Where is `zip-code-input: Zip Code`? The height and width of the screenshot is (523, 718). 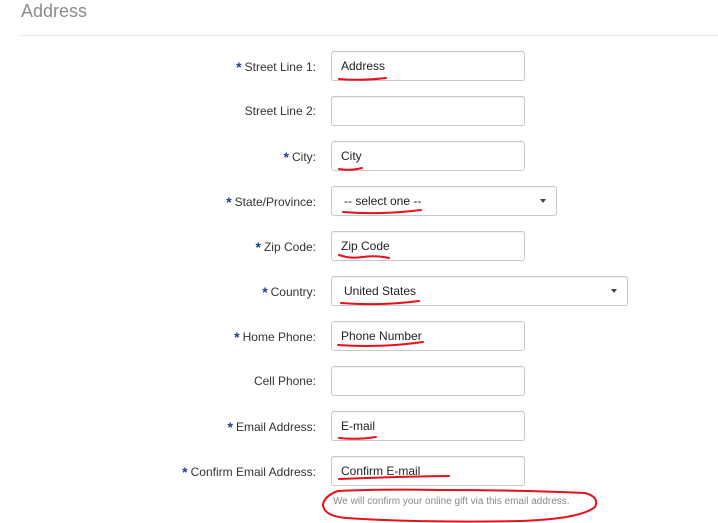 zip-code-input: Zip Code is located at coordinates (428, 246).